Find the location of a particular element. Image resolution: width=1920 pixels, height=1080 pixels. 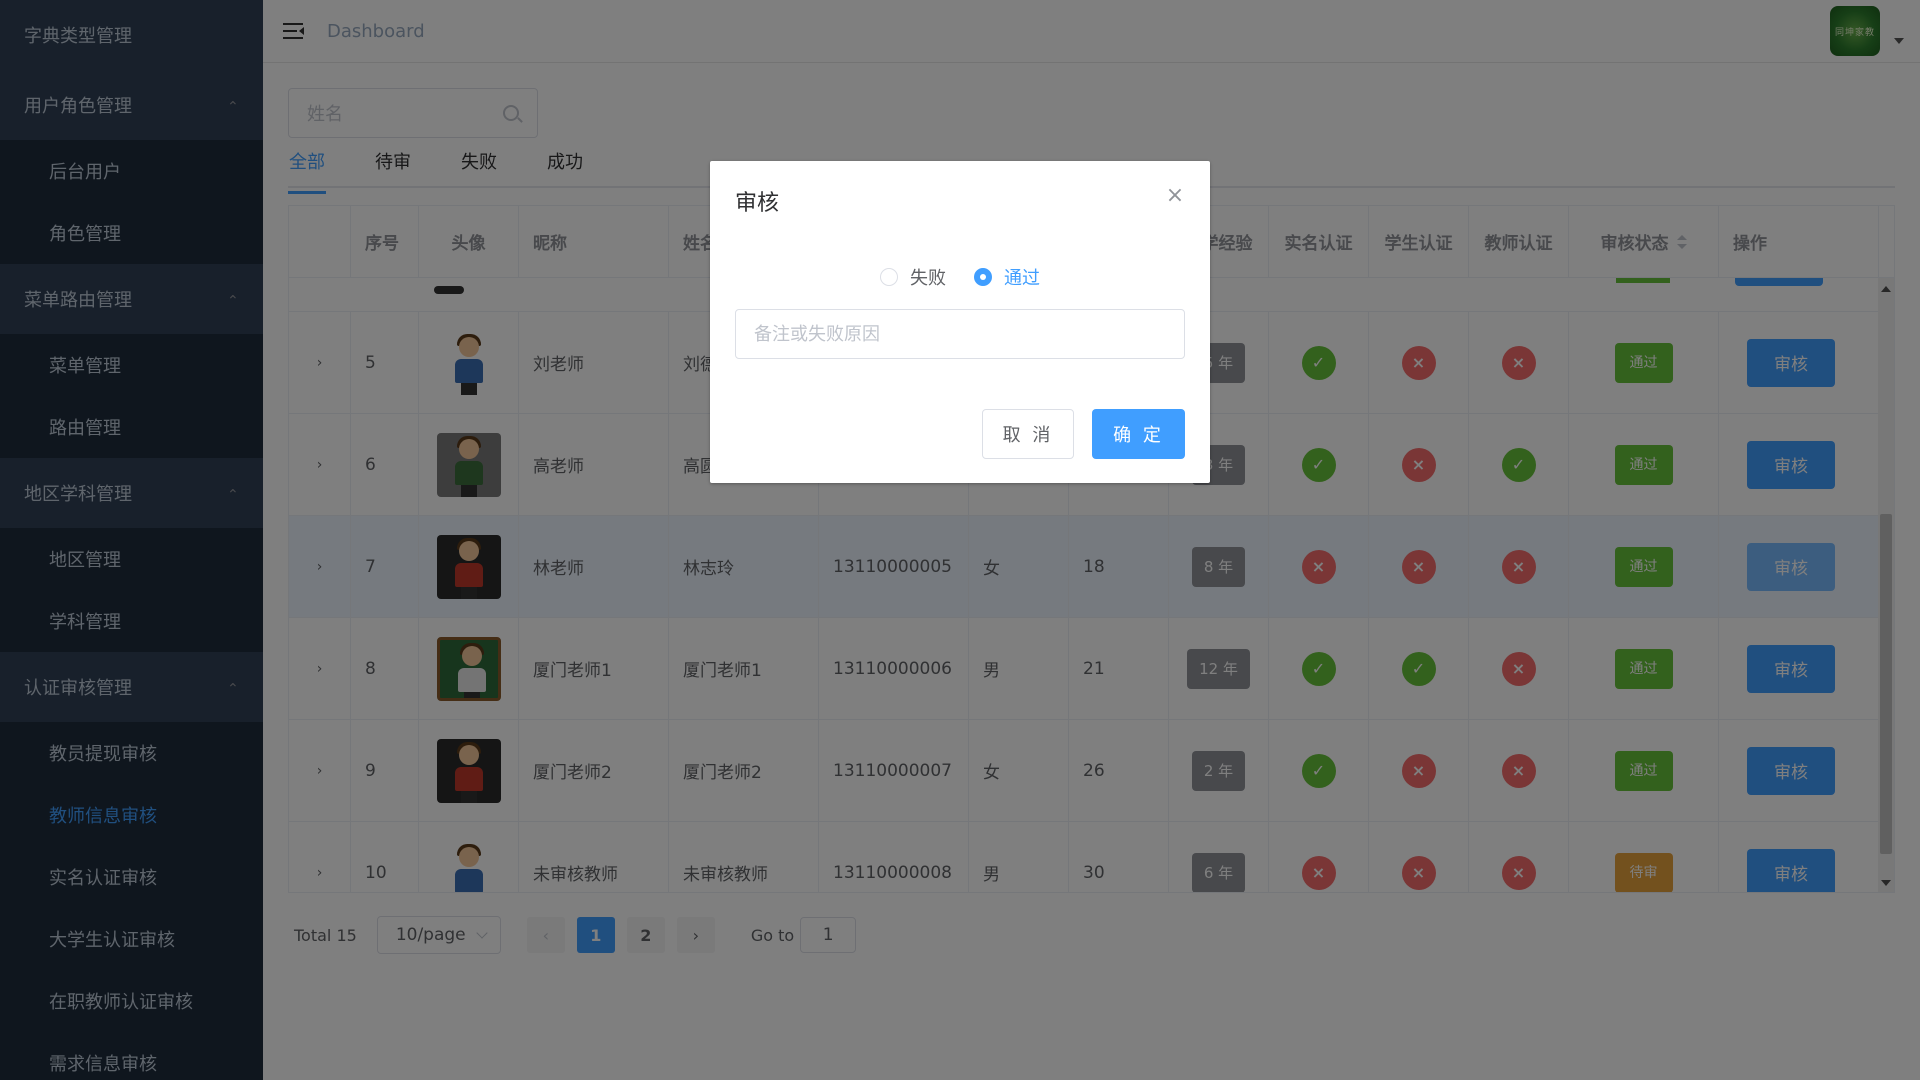

remark-field is located at coordinates (960, 334).